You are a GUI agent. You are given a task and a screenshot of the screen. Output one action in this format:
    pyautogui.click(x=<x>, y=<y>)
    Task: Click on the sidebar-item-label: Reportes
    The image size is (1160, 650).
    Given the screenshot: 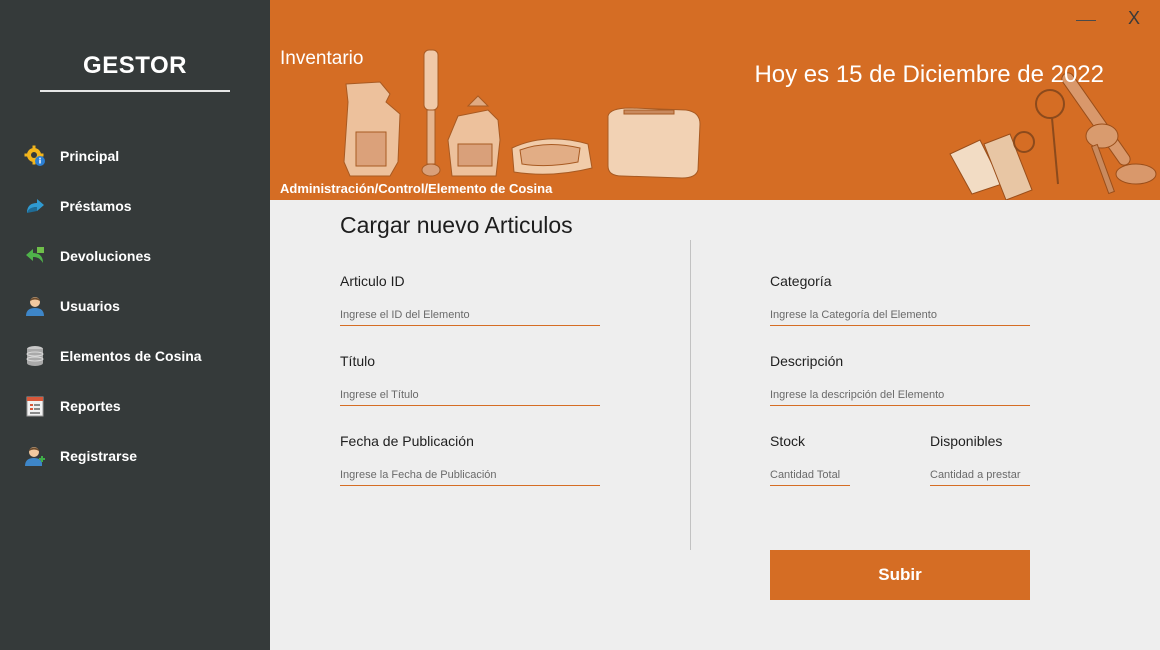 What is the action you would take?
    pyautogui.click(x=90, y=406)
    